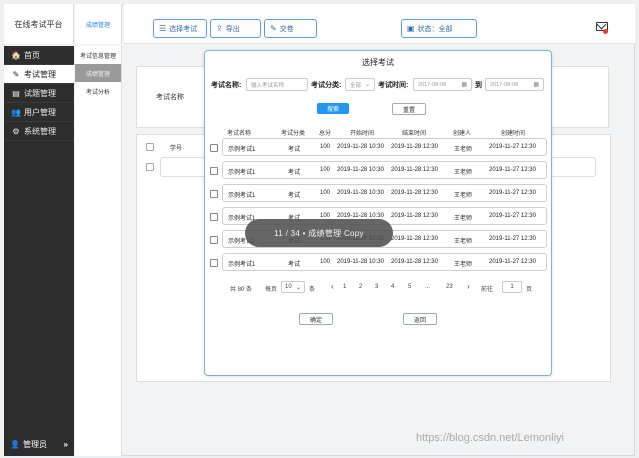  I want to click on sidebar-item-label: 考试管理, so click(40, 74).